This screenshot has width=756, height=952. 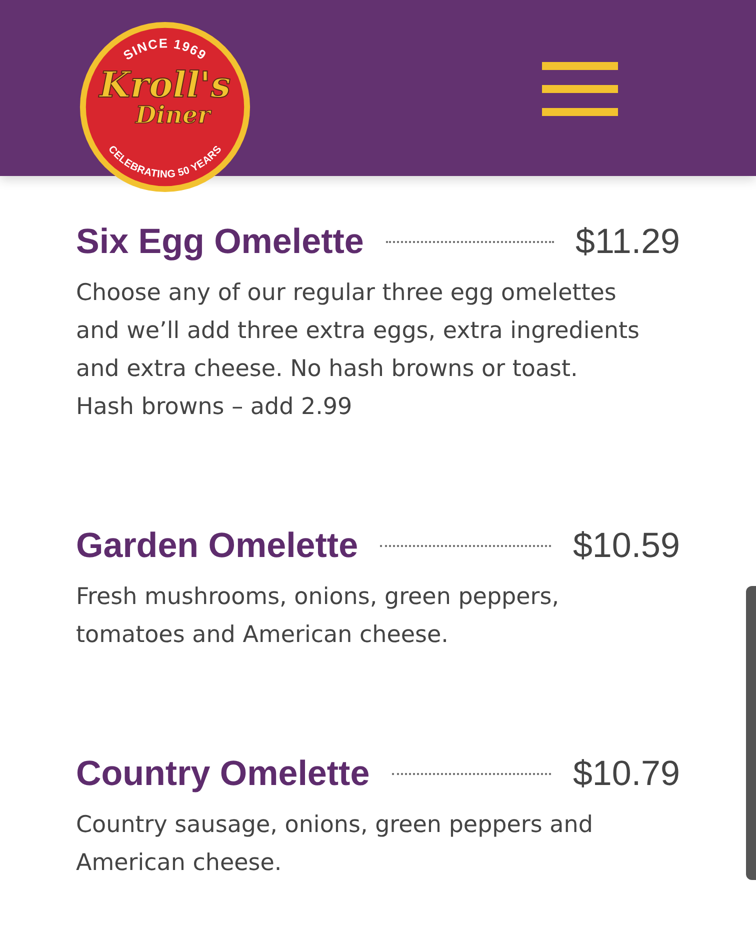 I want to click on menu-icon, so click(x=580, y=89).